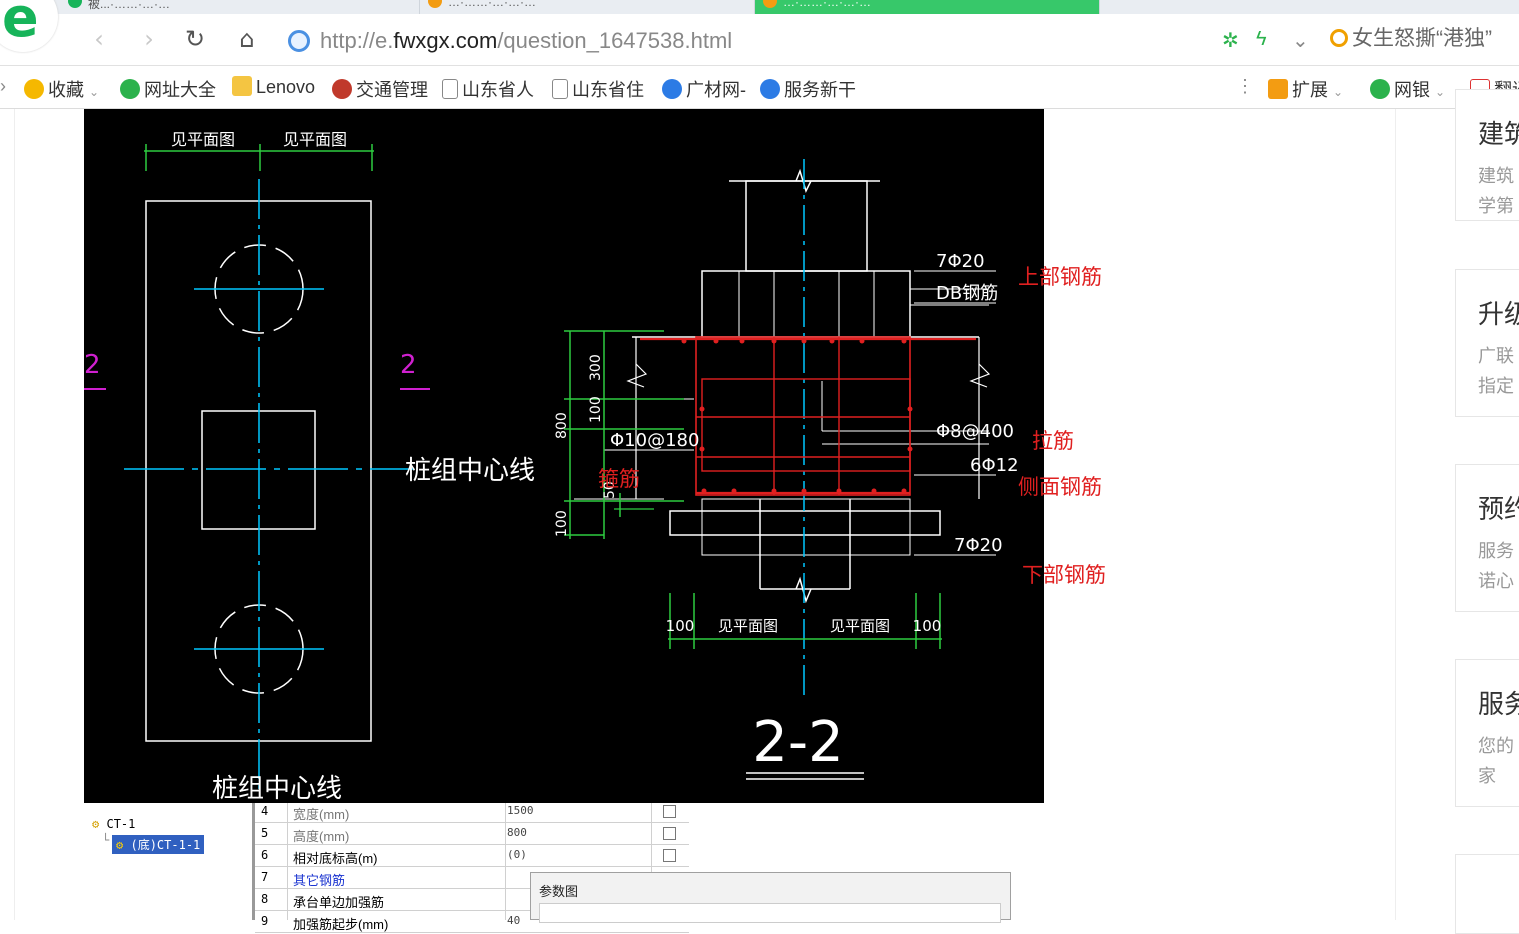 This screenshot has width=1519, height=934. I want to click on star-icon, so click(34, 89).